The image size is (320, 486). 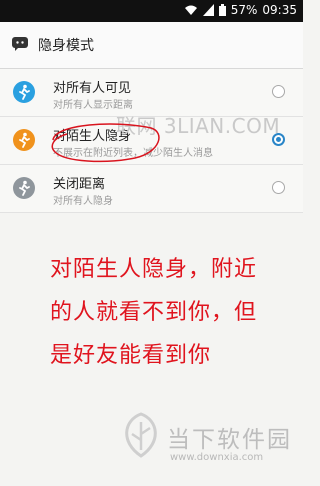 What do you see at coordinates (154, 312) in the screenshot?
I see `annotation-line: 的人就看不到你，但` at bounding box center [154, 312].